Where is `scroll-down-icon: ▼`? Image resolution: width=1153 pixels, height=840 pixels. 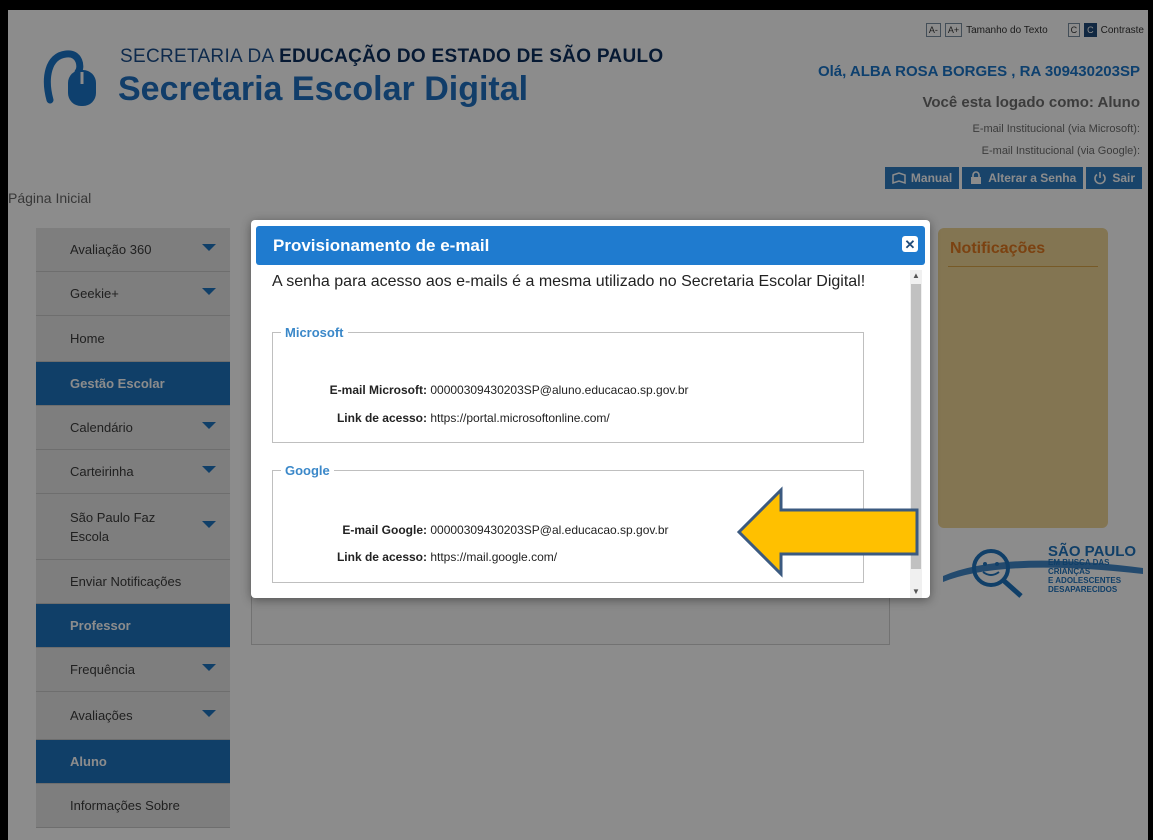 scroll-down-icon: ▼ is located at coordinates (916, 592).